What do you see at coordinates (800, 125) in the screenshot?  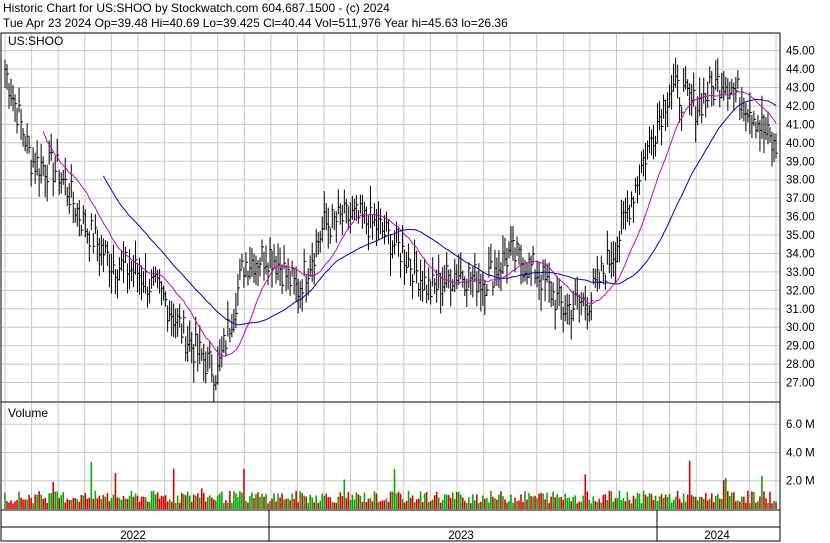 I see `price-tick-label: 41.00` at bounding box center [800, 125].